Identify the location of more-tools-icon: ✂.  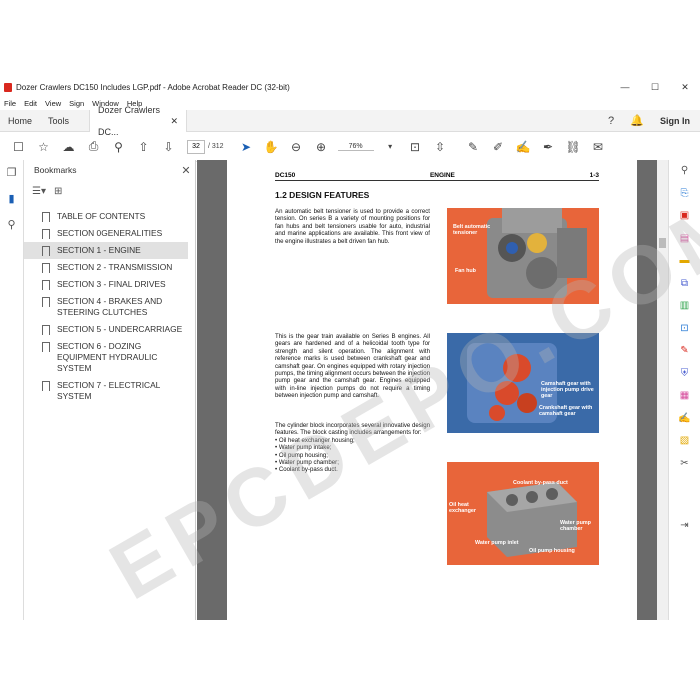
(684, 464).